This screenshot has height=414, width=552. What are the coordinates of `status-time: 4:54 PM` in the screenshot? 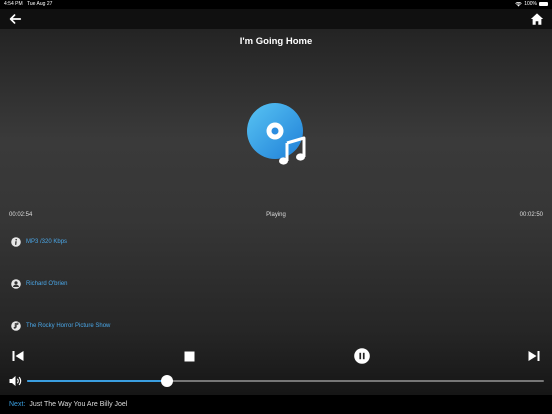 It's located at (13, 4).